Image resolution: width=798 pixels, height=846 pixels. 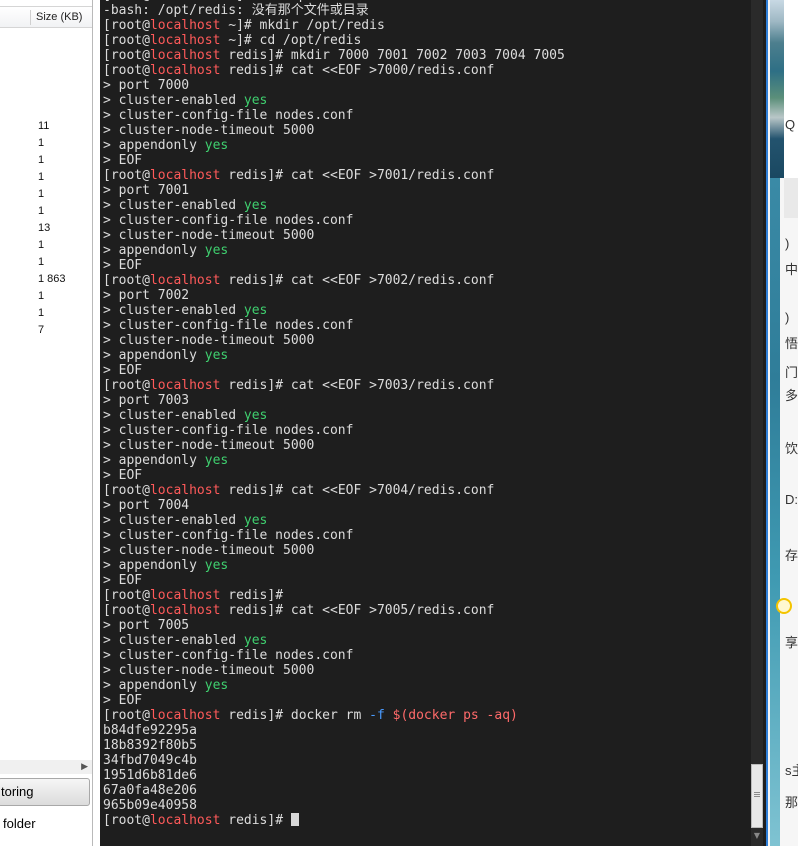 What do you see at coordinates (334, 745) in the screenshot?
I see `terminal-line: 18b8392f80b5` at bounding box center [334, 745].